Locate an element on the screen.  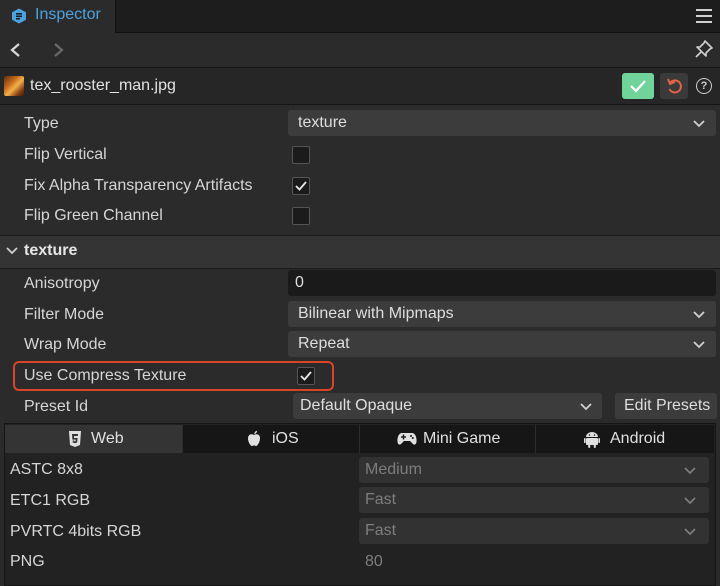
tab-android: Android is located at coordinates (625, 439).